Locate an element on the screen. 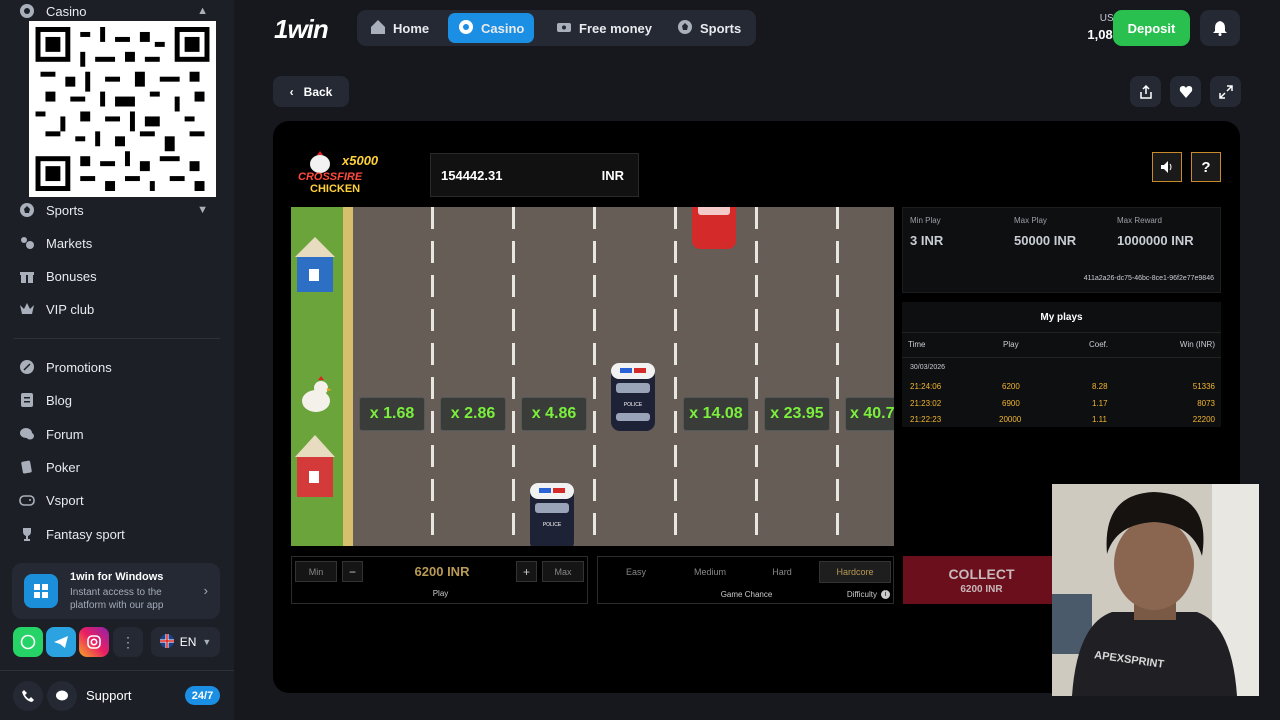 Image resolution: width=1280 pixels, height=720 pixels. casino-icon is located at coordinates (466, 28).